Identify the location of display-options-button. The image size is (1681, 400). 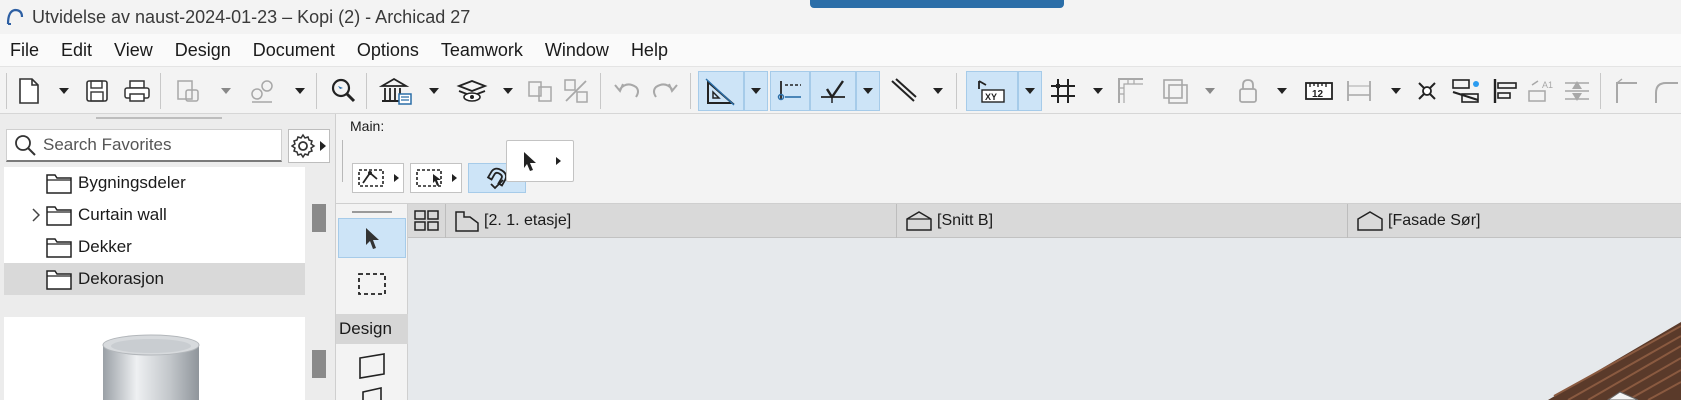
(1175, 91).